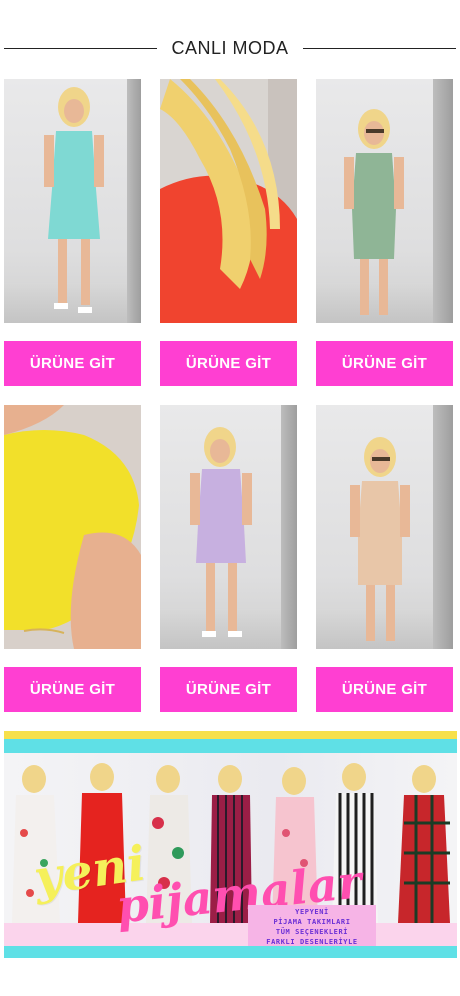  I want to click on divider-line-right, so click(379, 48).